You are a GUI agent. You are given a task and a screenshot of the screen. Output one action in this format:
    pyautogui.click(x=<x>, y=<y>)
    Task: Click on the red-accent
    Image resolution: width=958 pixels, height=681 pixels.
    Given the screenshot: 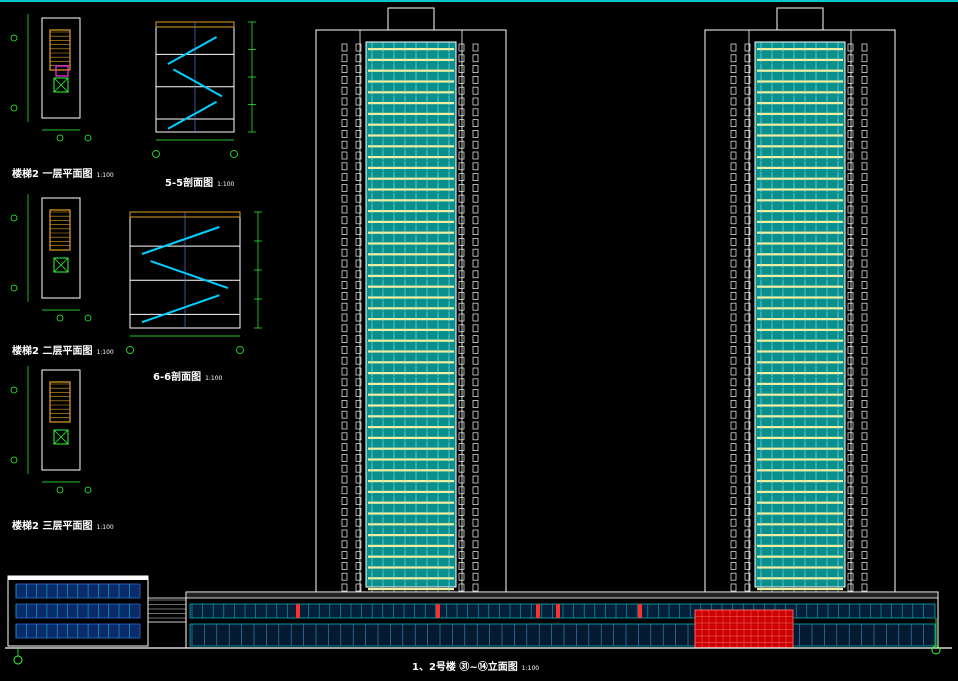 What is the action you would take?
    pyautogui.click(x=438, y=611)
    